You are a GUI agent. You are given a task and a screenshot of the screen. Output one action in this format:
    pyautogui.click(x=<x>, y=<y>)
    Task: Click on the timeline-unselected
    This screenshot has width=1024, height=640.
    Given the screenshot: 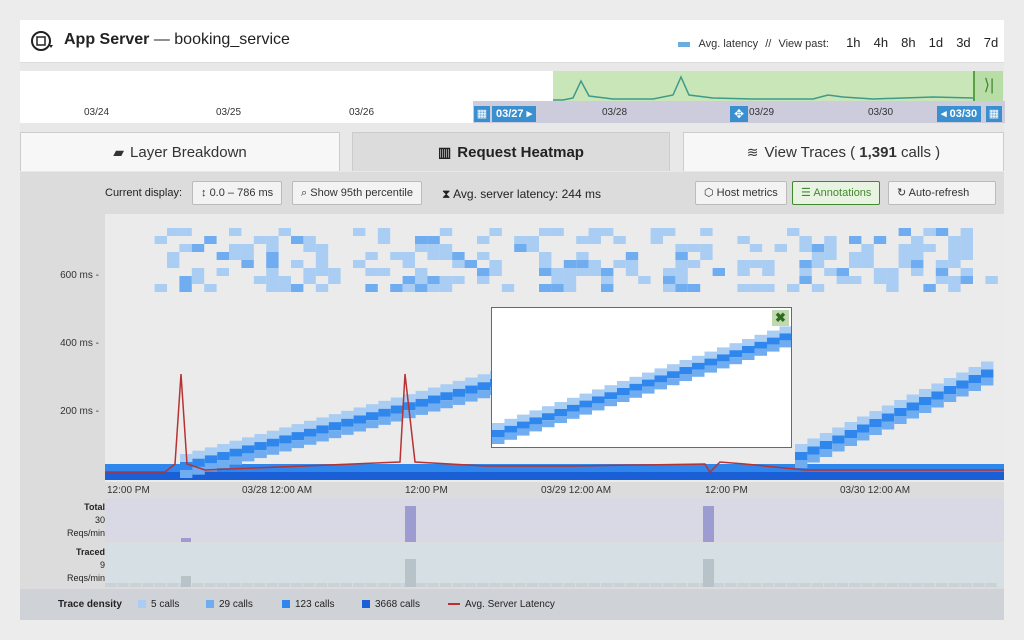 What is the action you would take?
    pyautogui.click(x=286, y=86)
    